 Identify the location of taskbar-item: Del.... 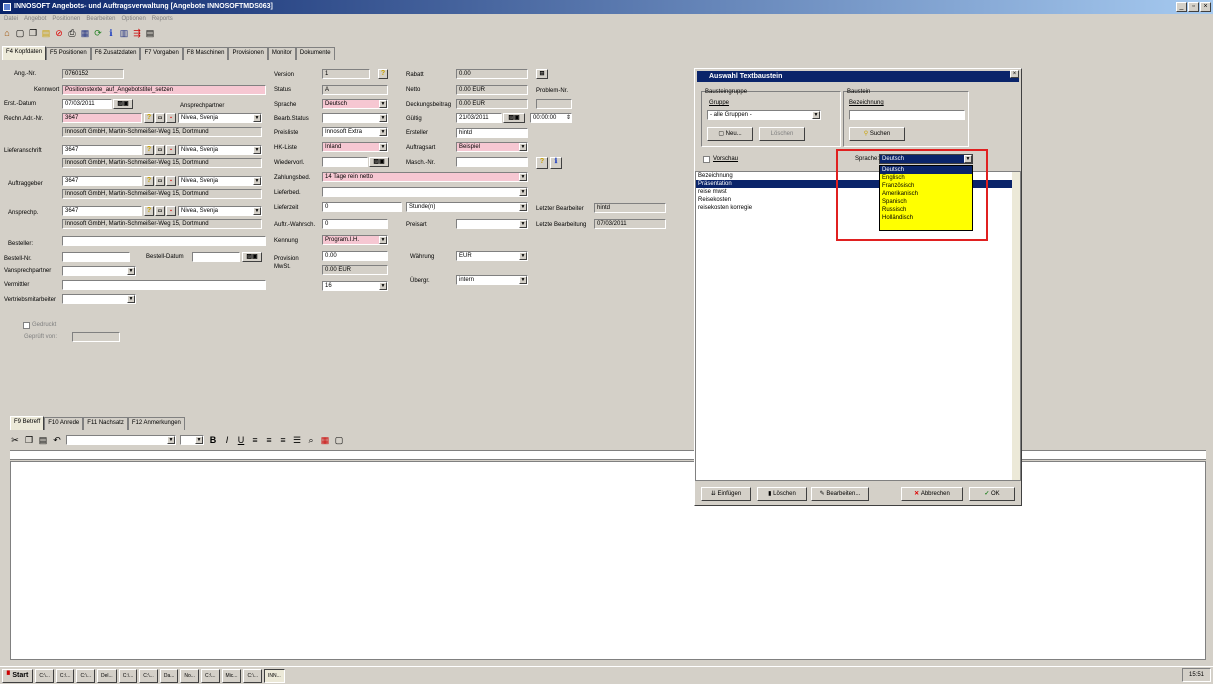
(107, 675).